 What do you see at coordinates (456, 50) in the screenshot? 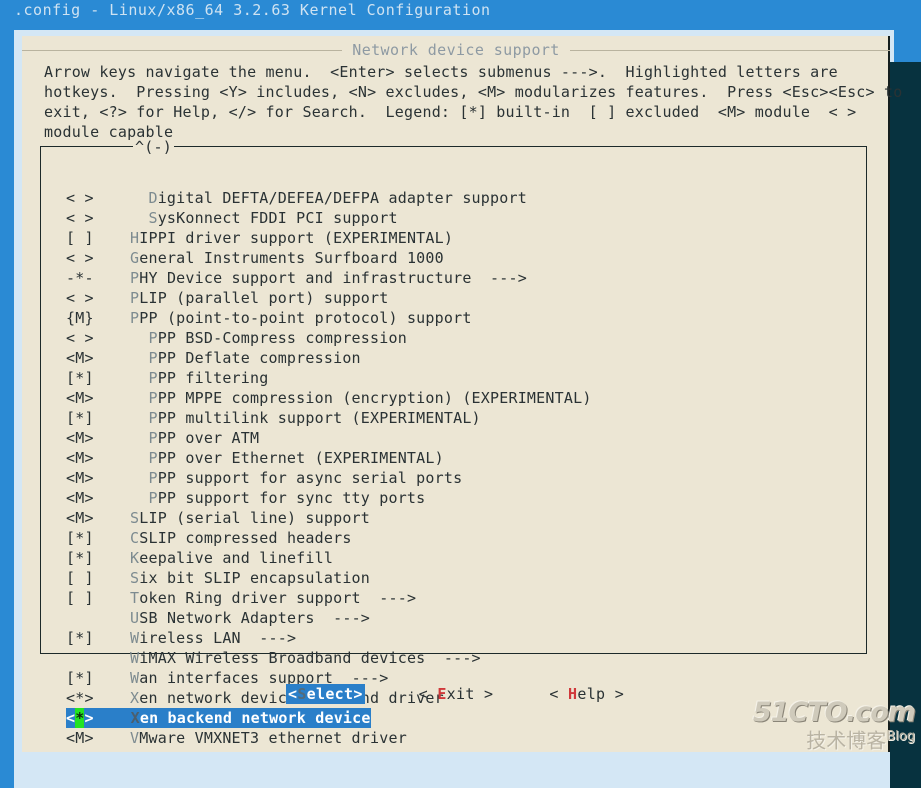
I see `dialog-title-row: Network device support` at bounding box center [456, 50].